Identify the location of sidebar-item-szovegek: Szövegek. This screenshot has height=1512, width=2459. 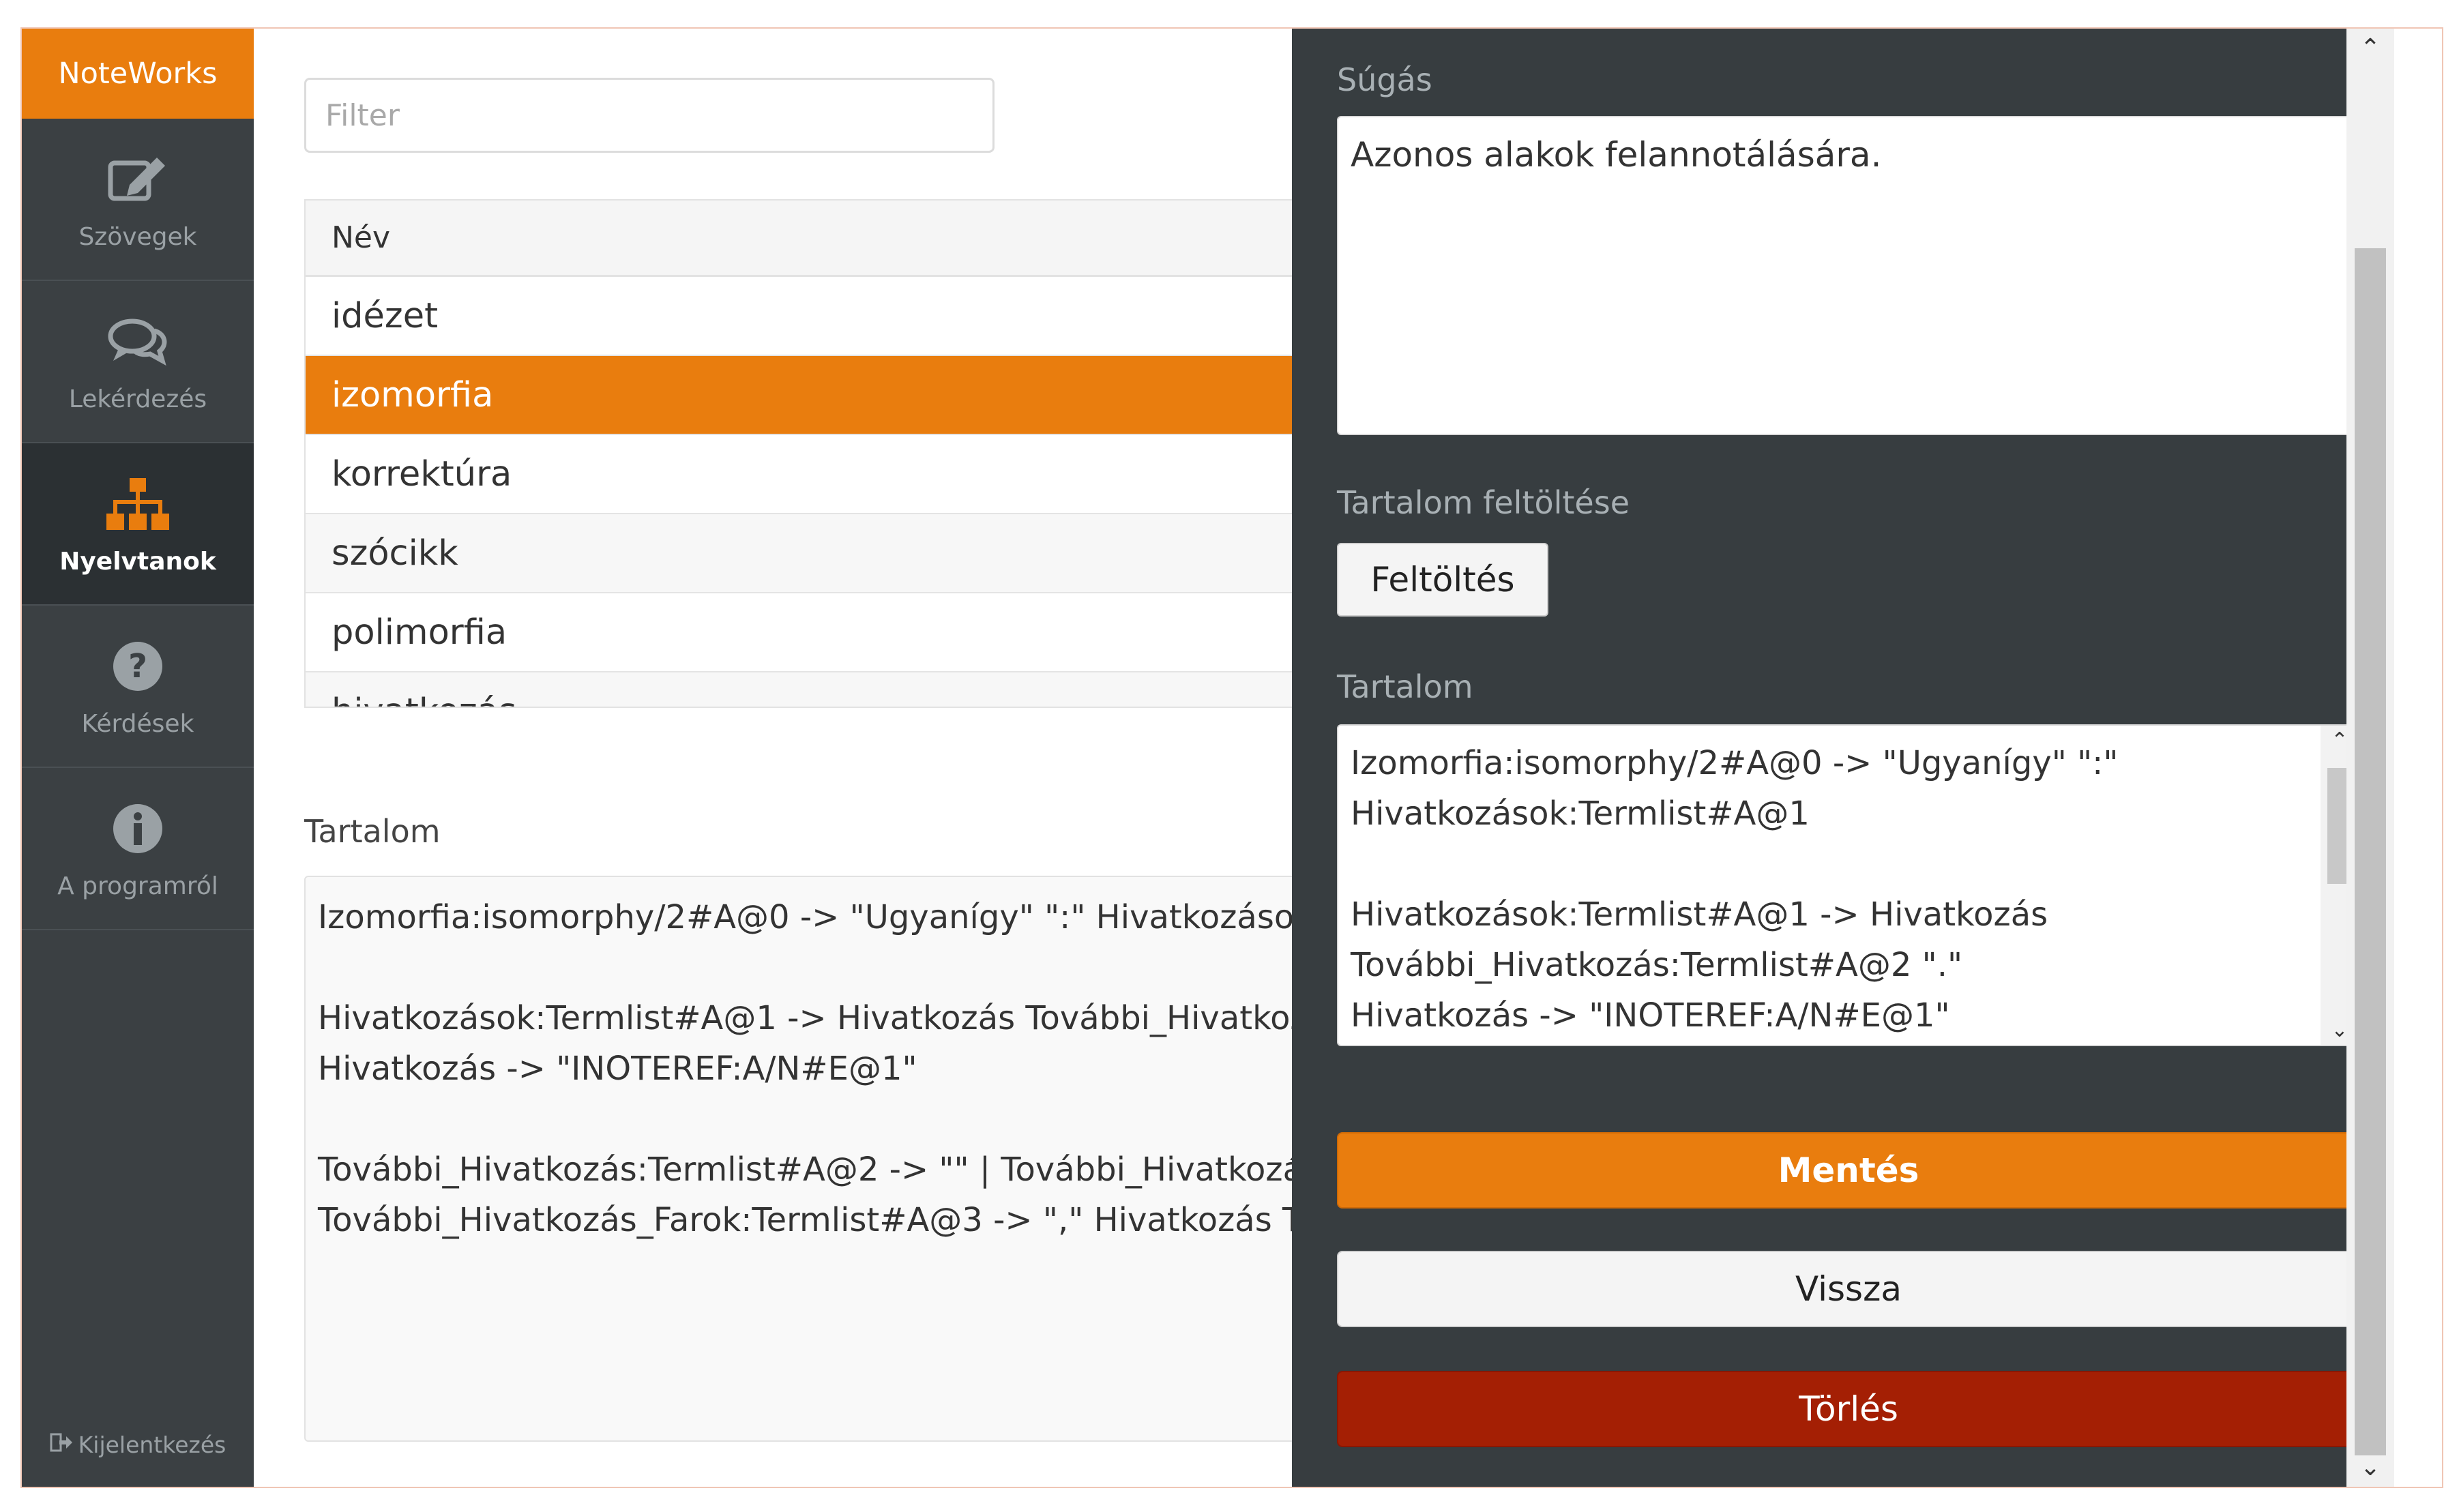
(138, 200).